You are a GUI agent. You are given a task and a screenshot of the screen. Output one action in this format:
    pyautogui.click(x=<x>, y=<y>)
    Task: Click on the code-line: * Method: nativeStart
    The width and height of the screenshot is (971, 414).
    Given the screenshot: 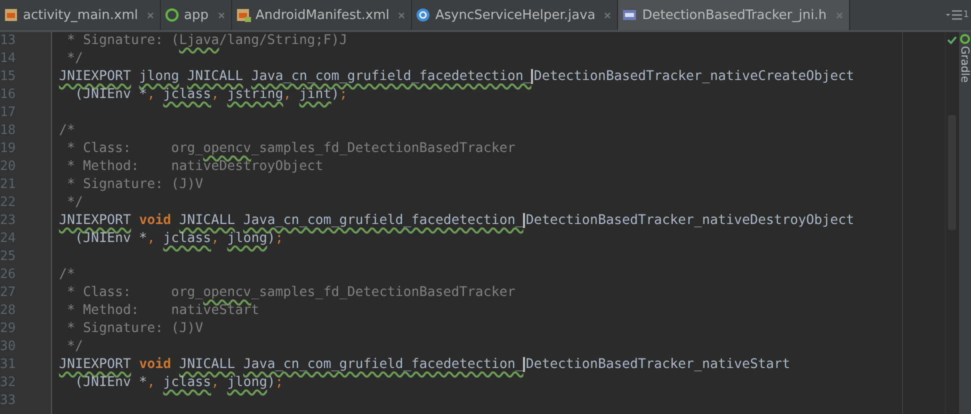 What is the action you would take?
    pyautogui.click(x=163, y=310)
    